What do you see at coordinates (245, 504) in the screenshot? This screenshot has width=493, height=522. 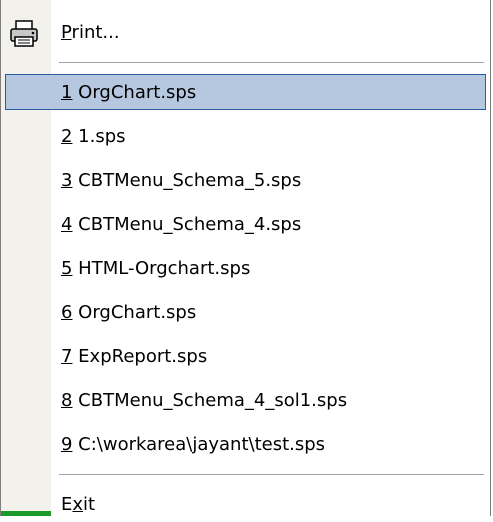 I see `exit-menu-item: Exit` at bounding box center [245, 504].